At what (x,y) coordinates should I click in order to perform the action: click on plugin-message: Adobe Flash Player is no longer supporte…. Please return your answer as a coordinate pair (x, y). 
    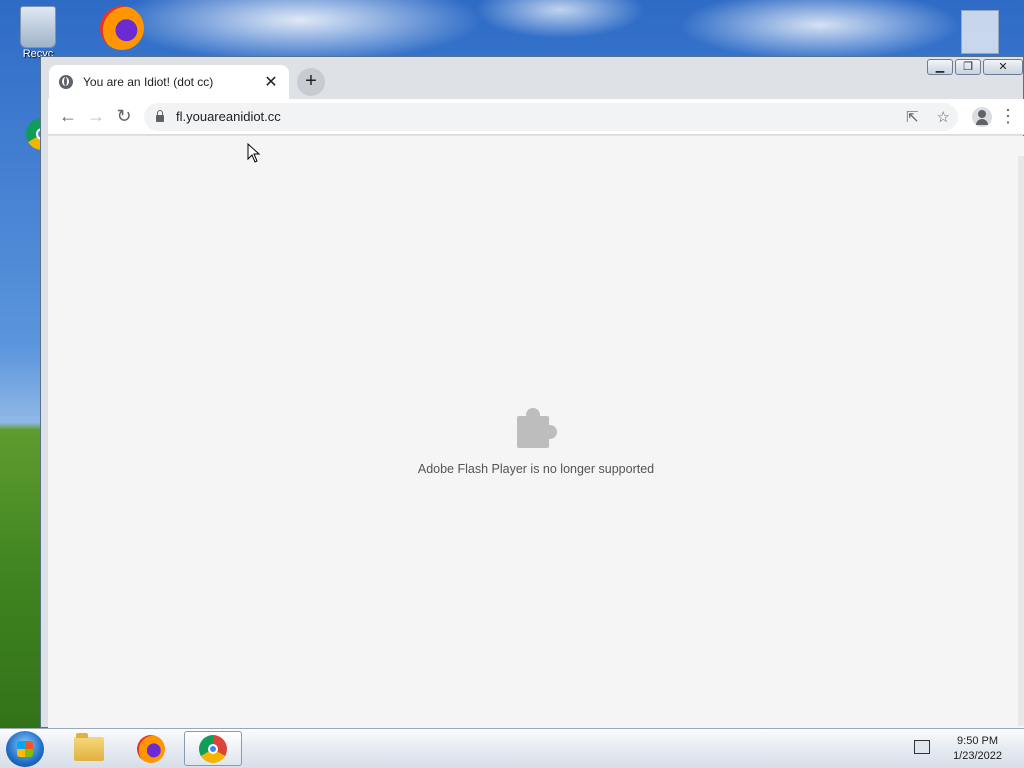
    Looking at the image, I should click on (536, 469).